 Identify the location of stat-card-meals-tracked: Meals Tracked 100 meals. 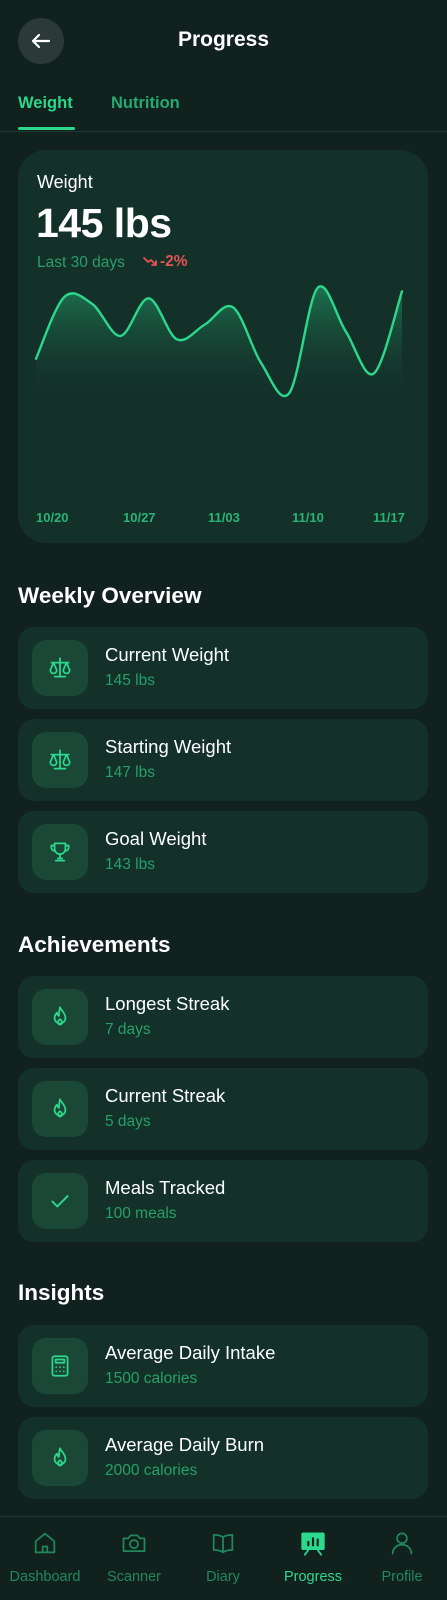
(223, 1201).